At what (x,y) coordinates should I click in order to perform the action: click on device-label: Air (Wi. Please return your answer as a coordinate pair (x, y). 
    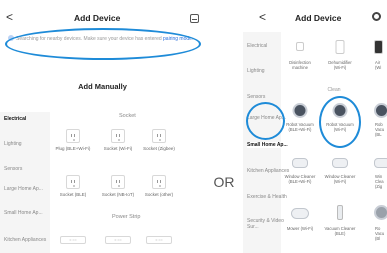
    Looking at the image, I should click on (378, 65).